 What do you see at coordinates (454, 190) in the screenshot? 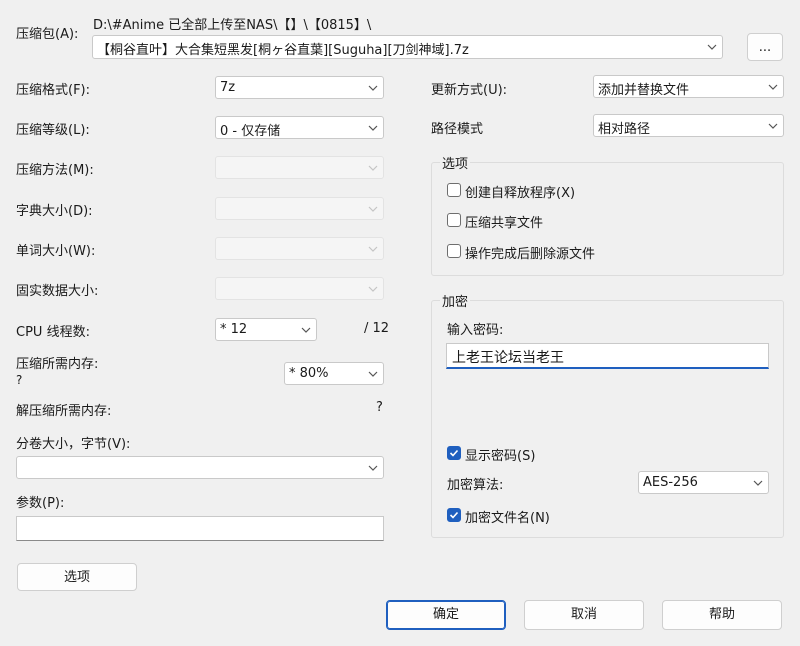
I see `sfx-checkbox` at bounding box center [454, 190].